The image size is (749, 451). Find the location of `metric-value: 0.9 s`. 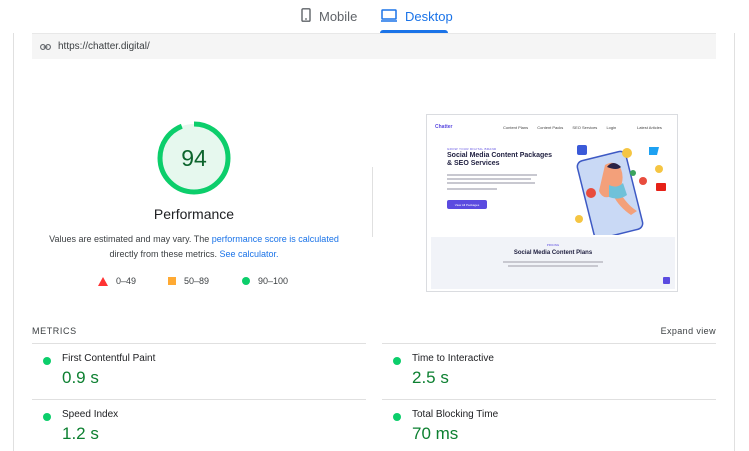

metric-value: 0.9 s is located at coordinates (80, 377).